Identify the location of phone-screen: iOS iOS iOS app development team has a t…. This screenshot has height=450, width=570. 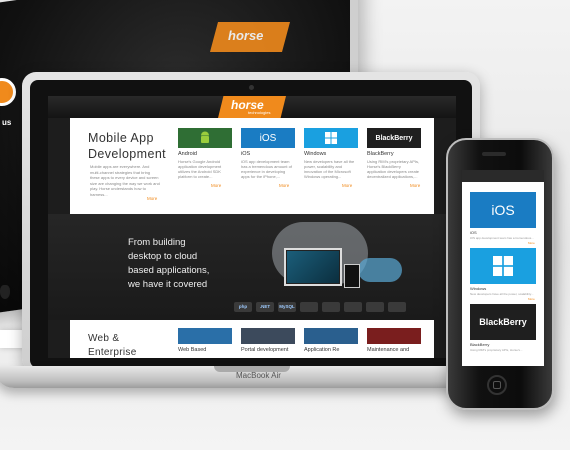
(503, 268).